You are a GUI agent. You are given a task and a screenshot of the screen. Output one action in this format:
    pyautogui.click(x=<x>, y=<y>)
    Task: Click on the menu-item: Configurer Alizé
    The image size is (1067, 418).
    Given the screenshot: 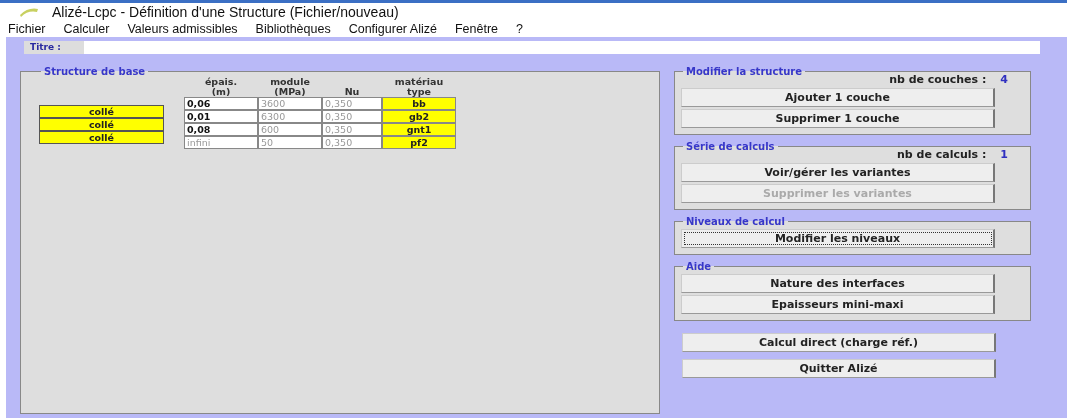 What is the action you would take?
    pyautogui.click(x=392, y=28)
    